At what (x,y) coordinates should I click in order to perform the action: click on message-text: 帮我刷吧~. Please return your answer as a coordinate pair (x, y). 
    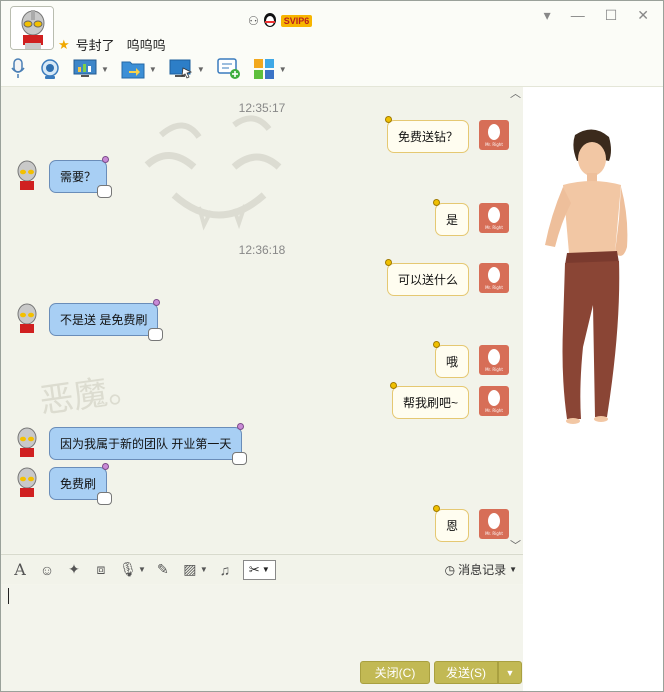
    Looking at the image, I should click on (430, 403).